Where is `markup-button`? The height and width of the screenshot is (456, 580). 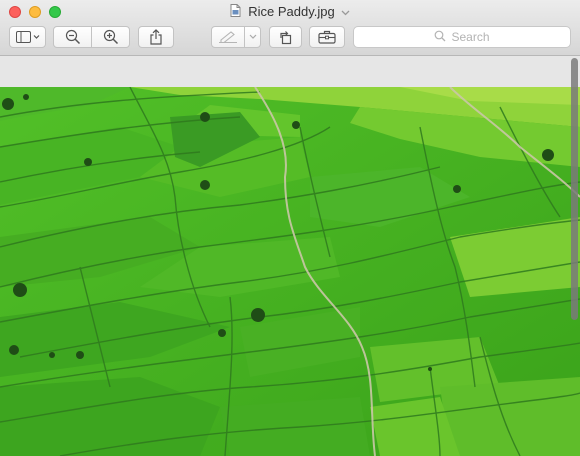
markup-button is located at coordinates (228, 37).